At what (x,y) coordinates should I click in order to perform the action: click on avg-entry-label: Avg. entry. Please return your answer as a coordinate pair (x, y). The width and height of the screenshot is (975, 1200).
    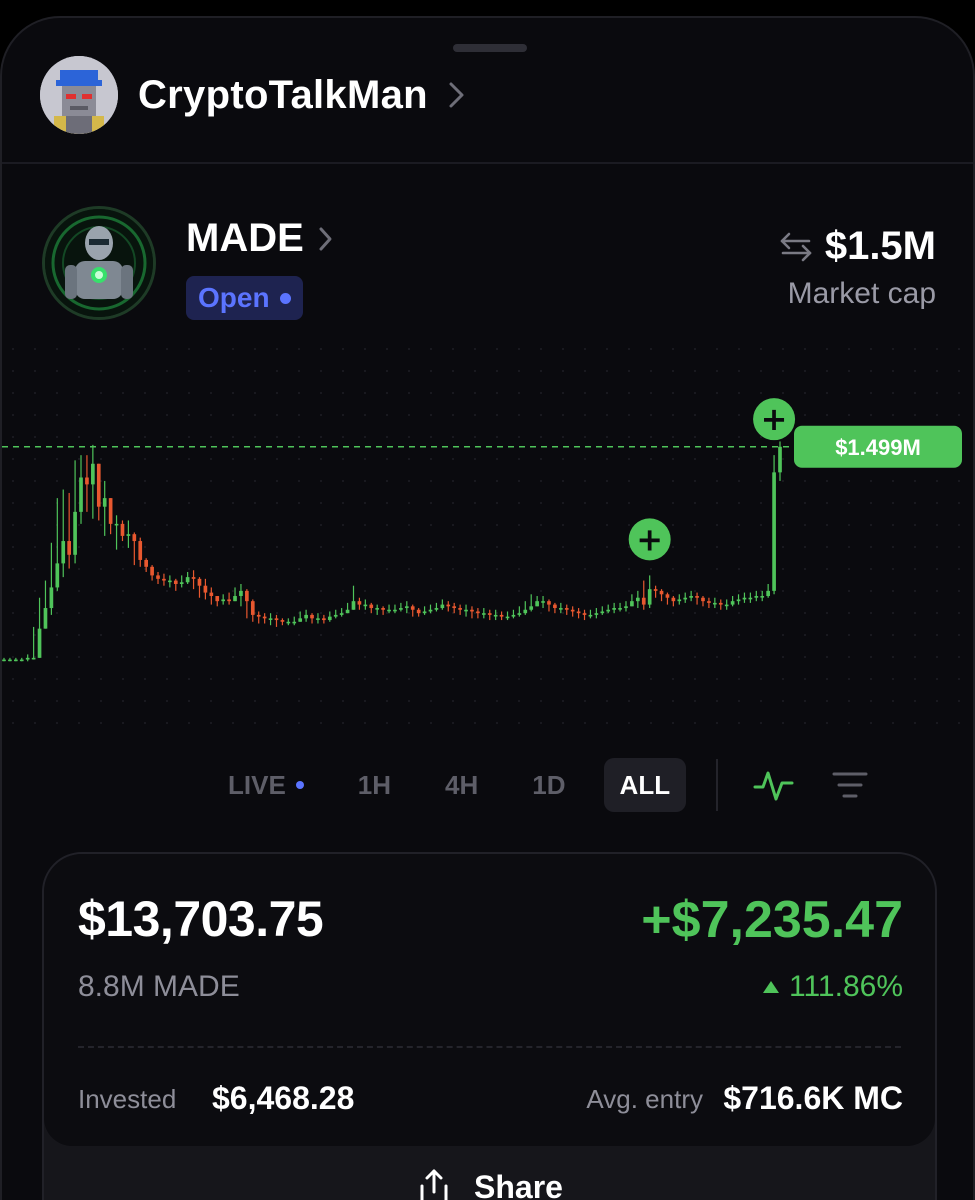
    Looking at the image, I should click on (644, 1099).